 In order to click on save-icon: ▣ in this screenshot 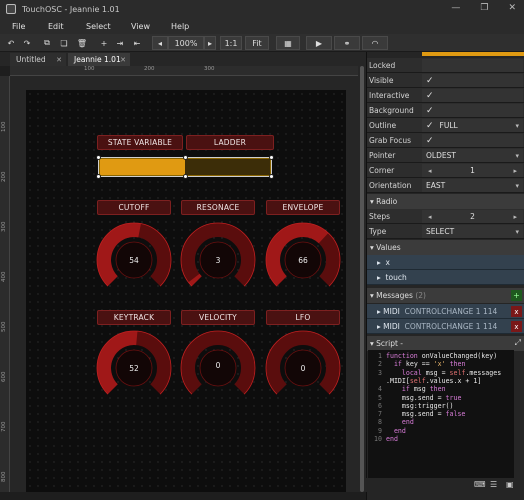, I will do `click(510, 484)`.